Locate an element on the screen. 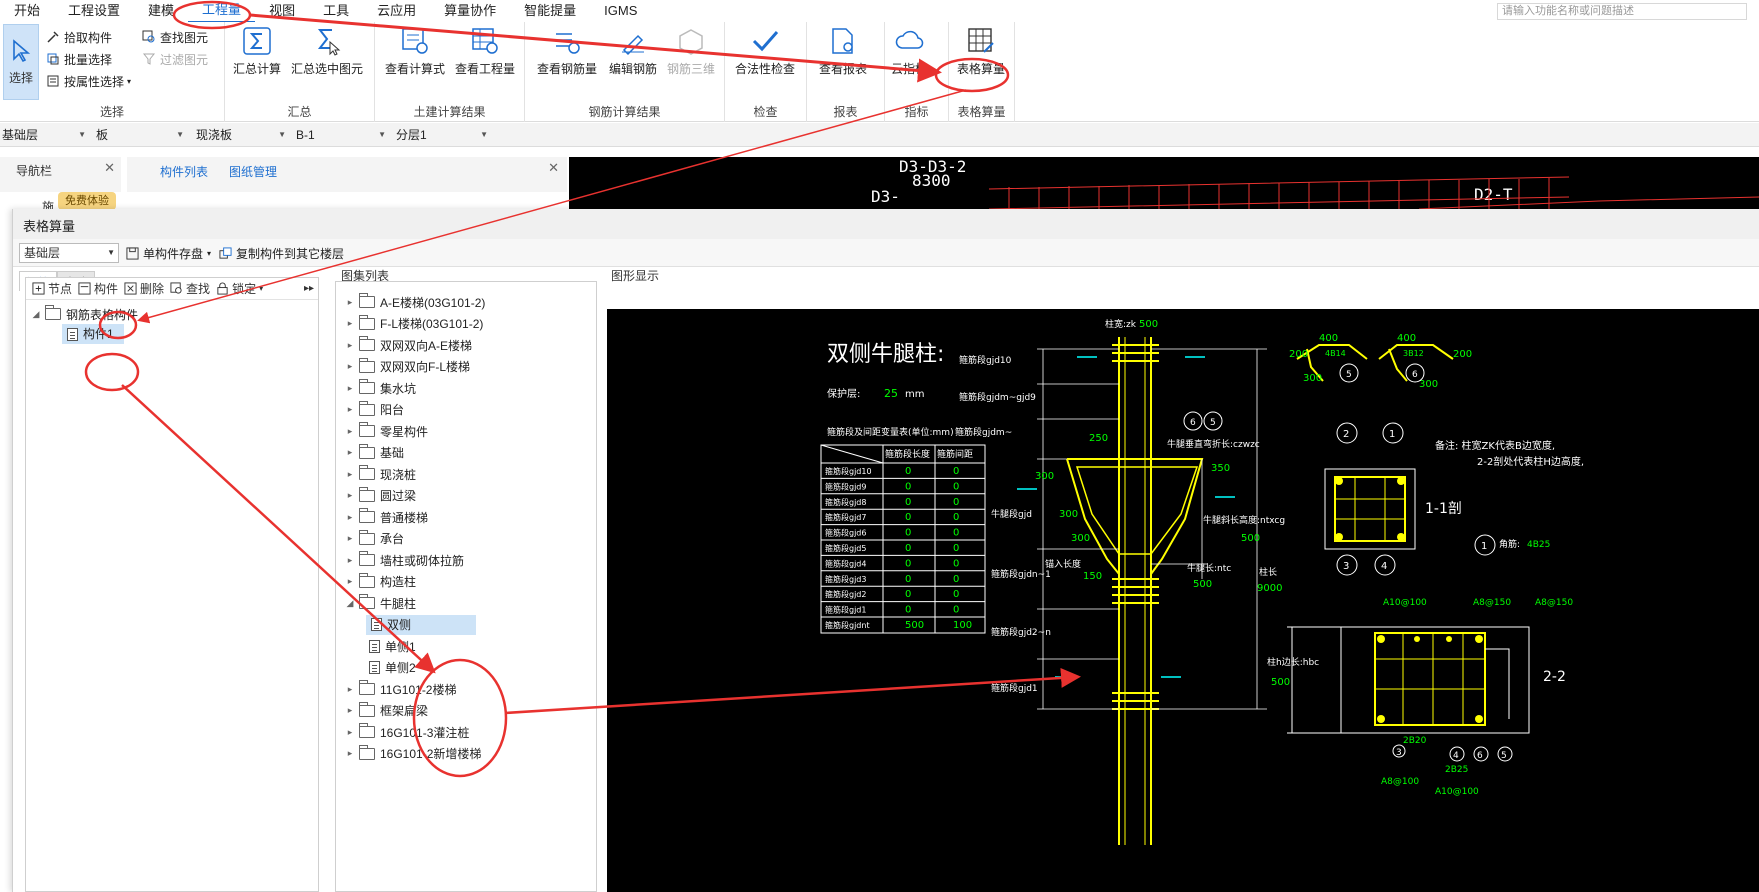 This screenshot has width=1759, height=892. menu-view: 视图 is located at coordinates (282, 11).